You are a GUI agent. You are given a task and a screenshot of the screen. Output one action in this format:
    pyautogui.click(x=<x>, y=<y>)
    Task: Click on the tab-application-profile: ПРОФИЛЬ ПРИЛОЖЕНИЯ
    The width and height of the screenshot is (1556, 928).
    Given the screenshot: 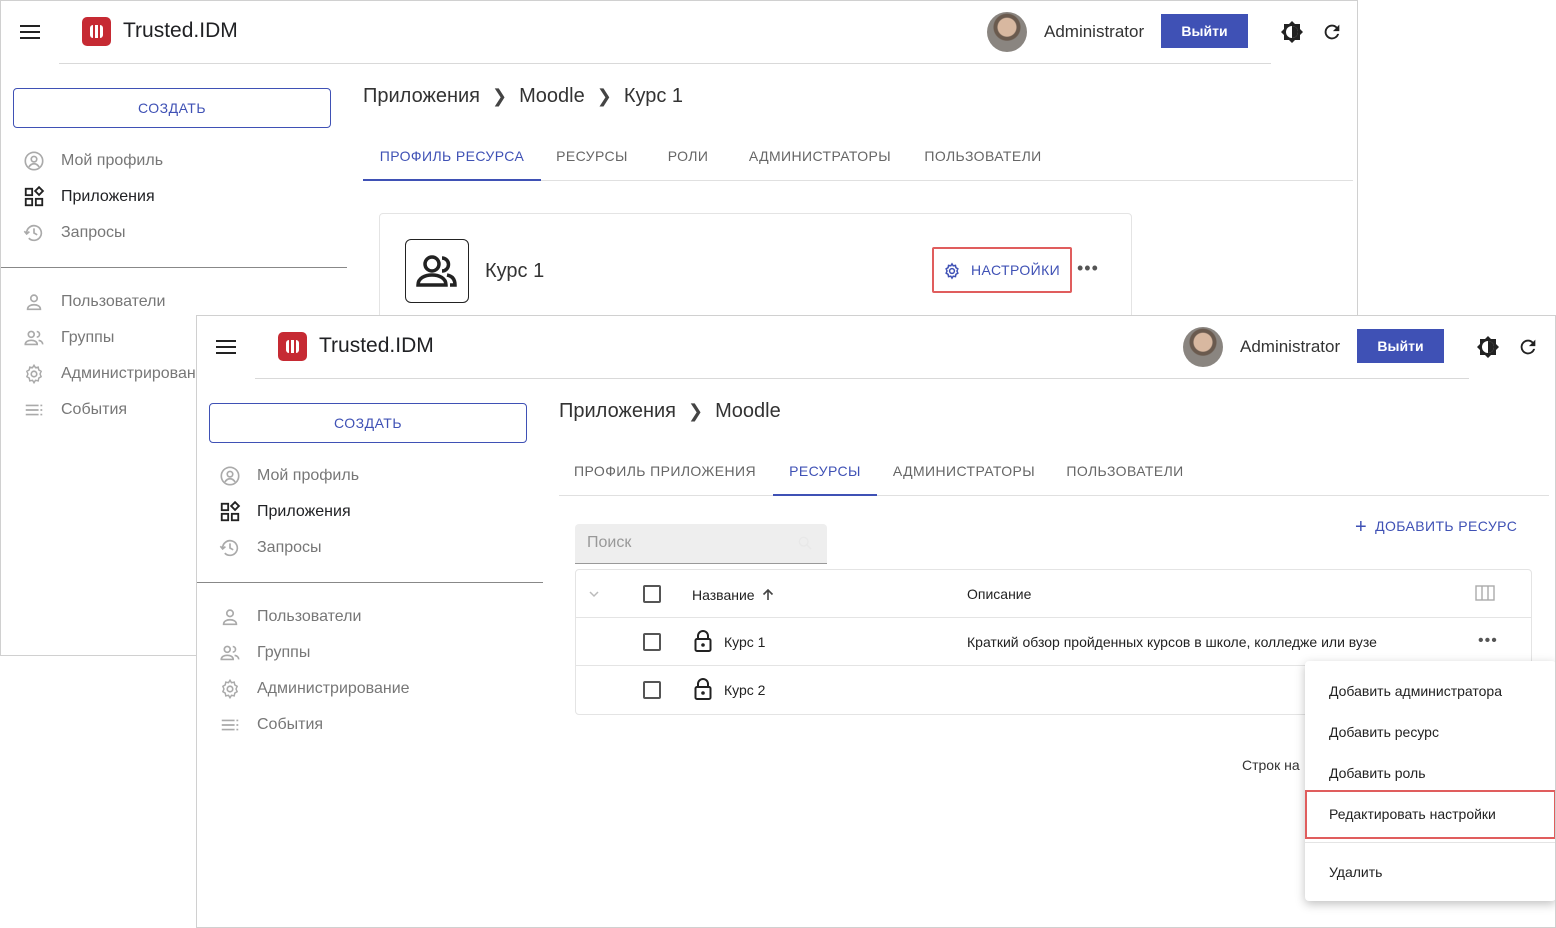 What is the action you would take?
    pyautogui.click(x=665, y=473)
    